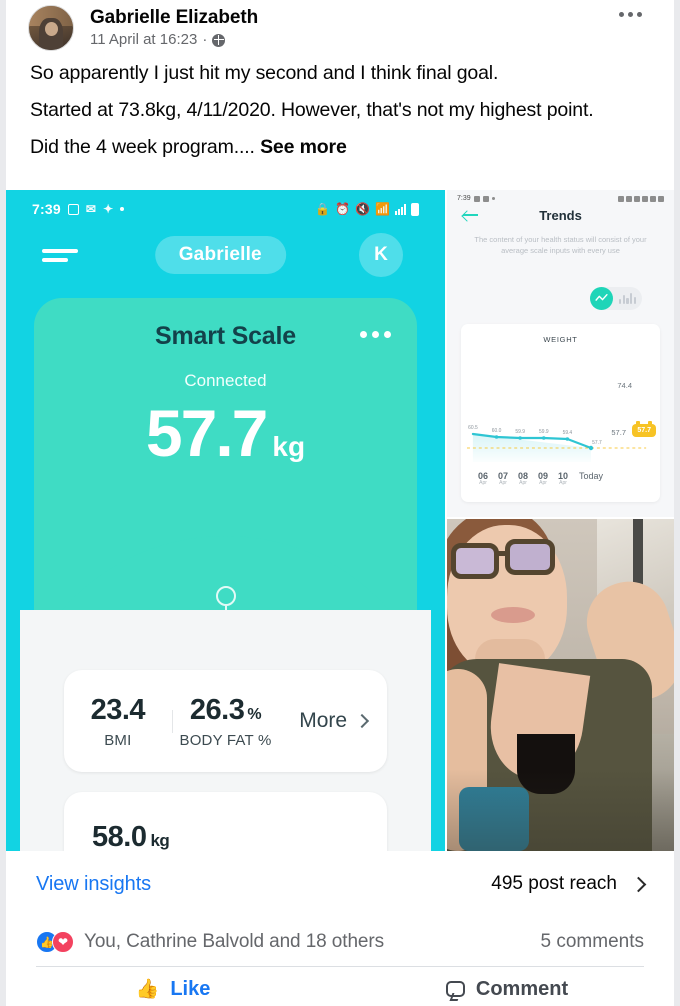  Describe the element at coordinates (554, 883) in the screenshot. I see `post-reach-label: 495 post reach` at that location.